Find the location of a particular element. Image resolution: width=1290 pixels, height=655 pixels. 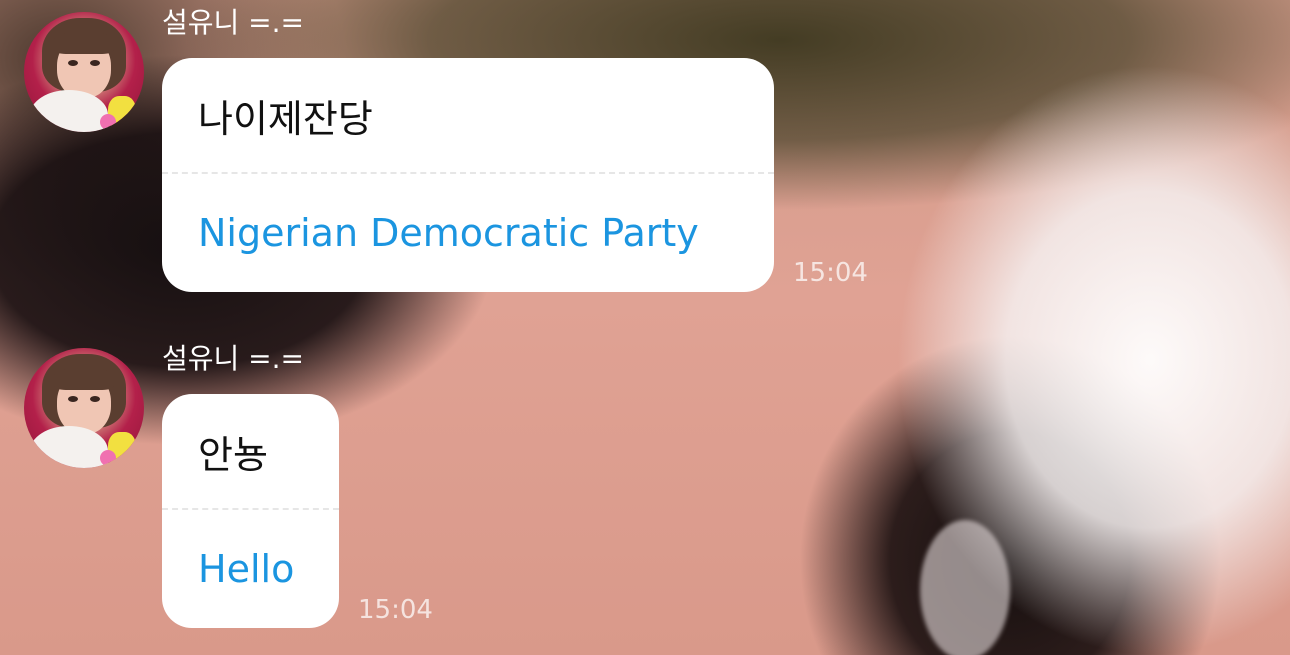

original-text: 나이제잔당 is located at coordinates (285, 118).